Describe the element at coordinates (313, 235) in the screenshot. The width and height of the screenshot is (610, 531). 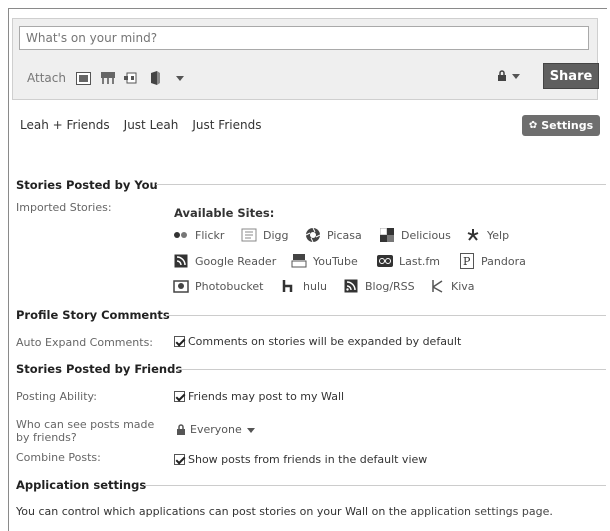
I see `picasa-icon` at that location.